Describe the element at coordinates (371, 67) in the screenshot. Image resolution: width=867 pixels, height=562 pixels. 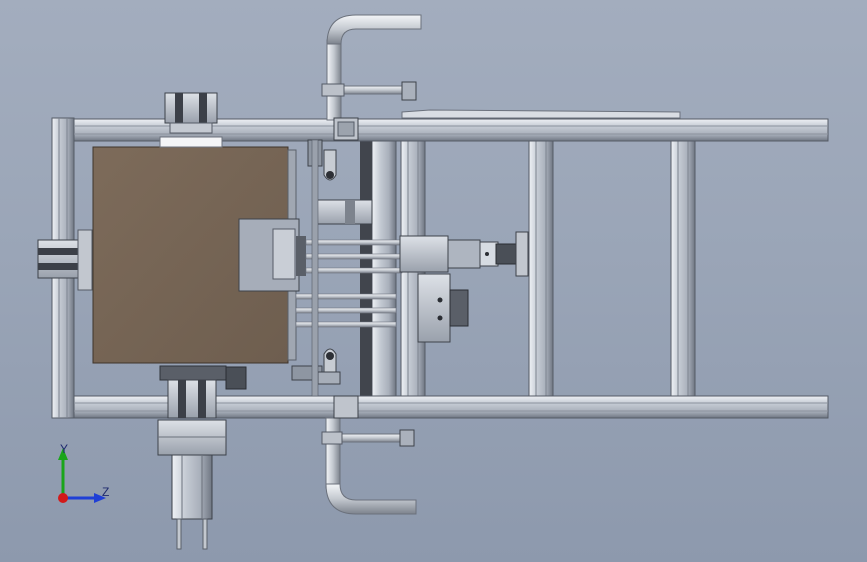
I see `top-handle-pipe` at that location.